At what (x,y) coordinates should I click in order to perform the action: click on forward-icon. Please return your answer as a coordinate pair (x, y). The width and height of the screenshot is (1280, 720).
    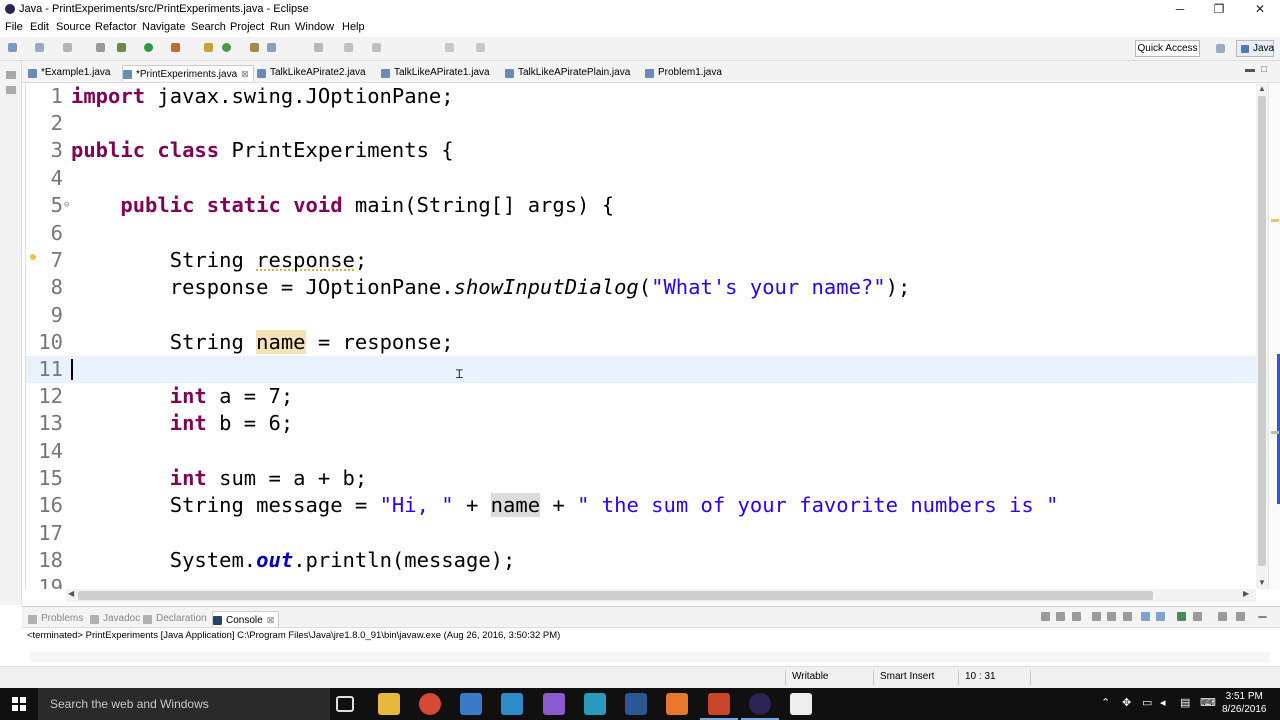
    Looking at the image, I should click on (480, 47).